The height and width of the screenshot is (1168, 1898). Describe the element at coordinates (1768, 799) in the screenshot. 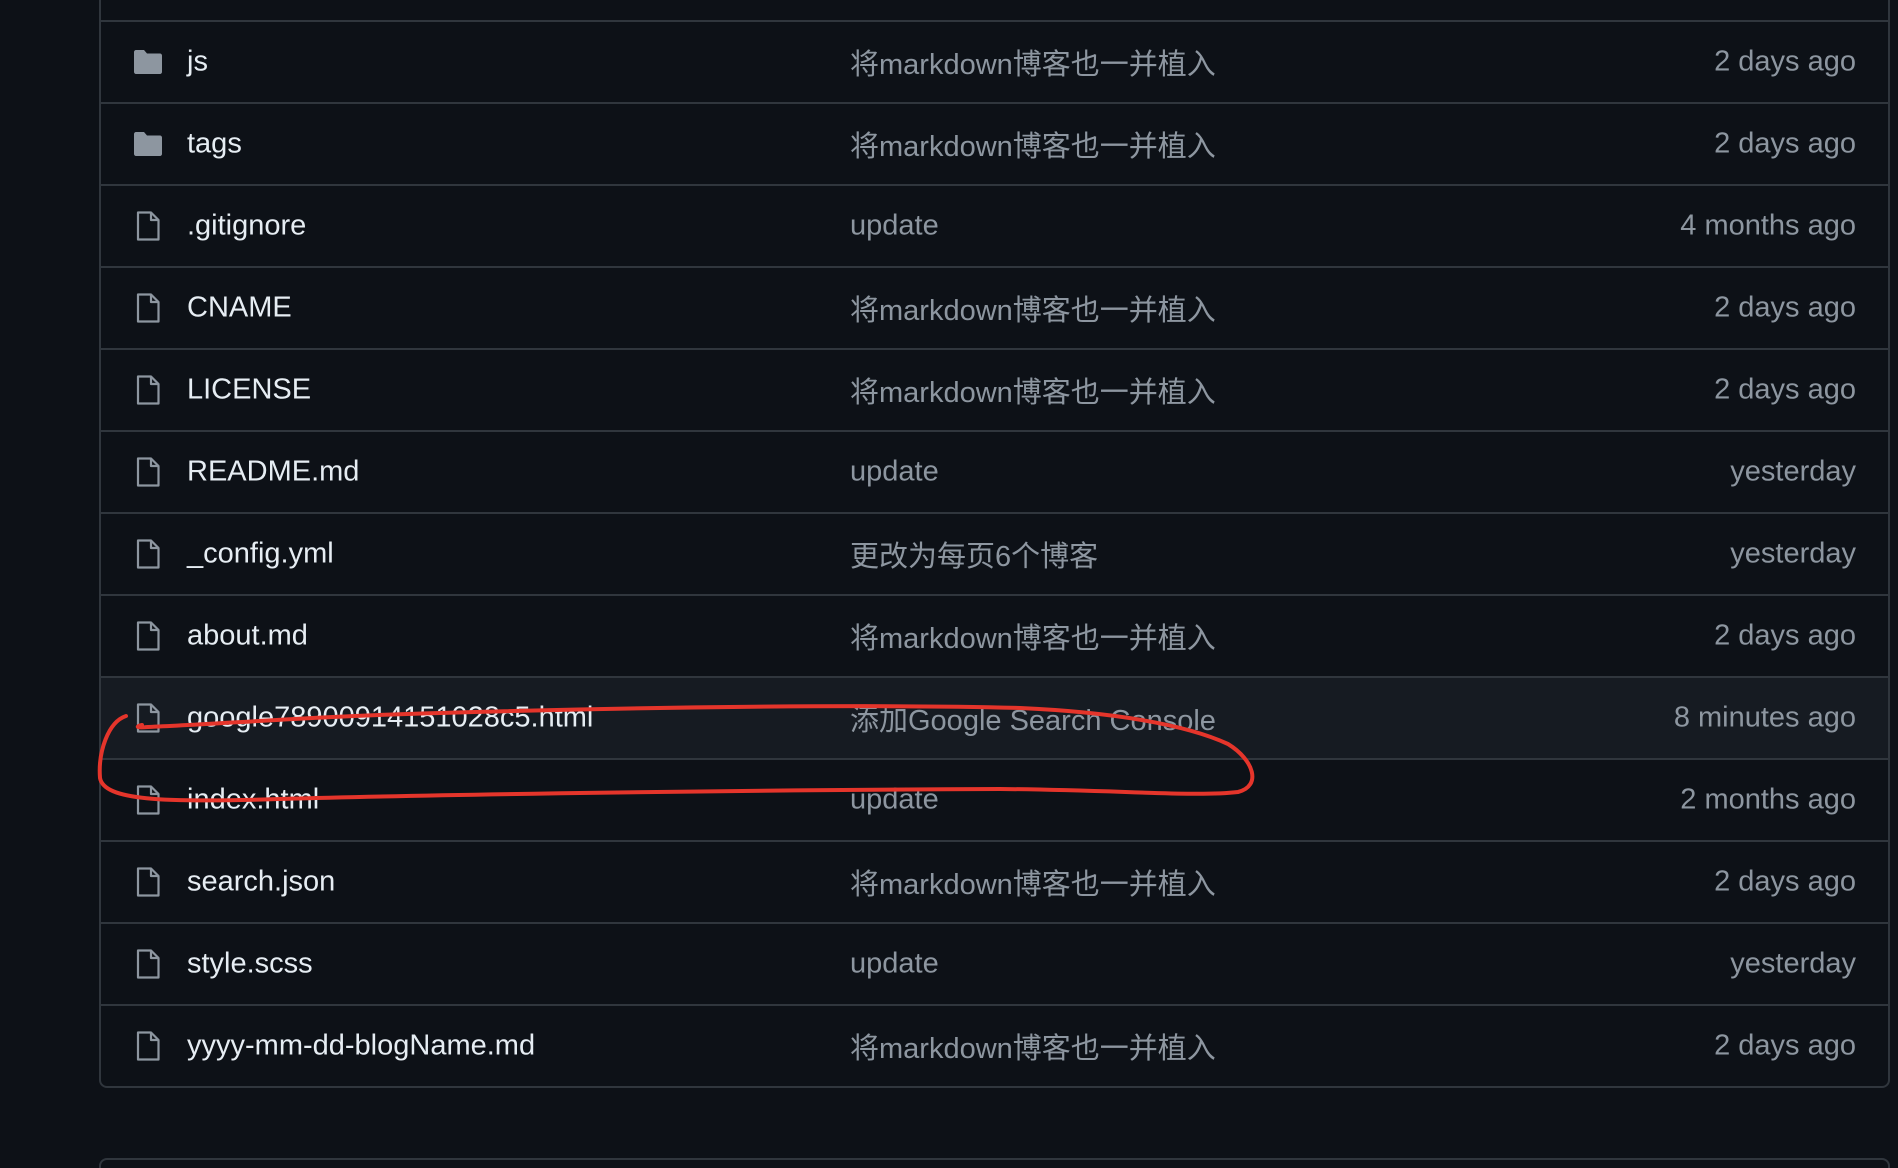

I see `commit-time: 2 months ago` at that location.